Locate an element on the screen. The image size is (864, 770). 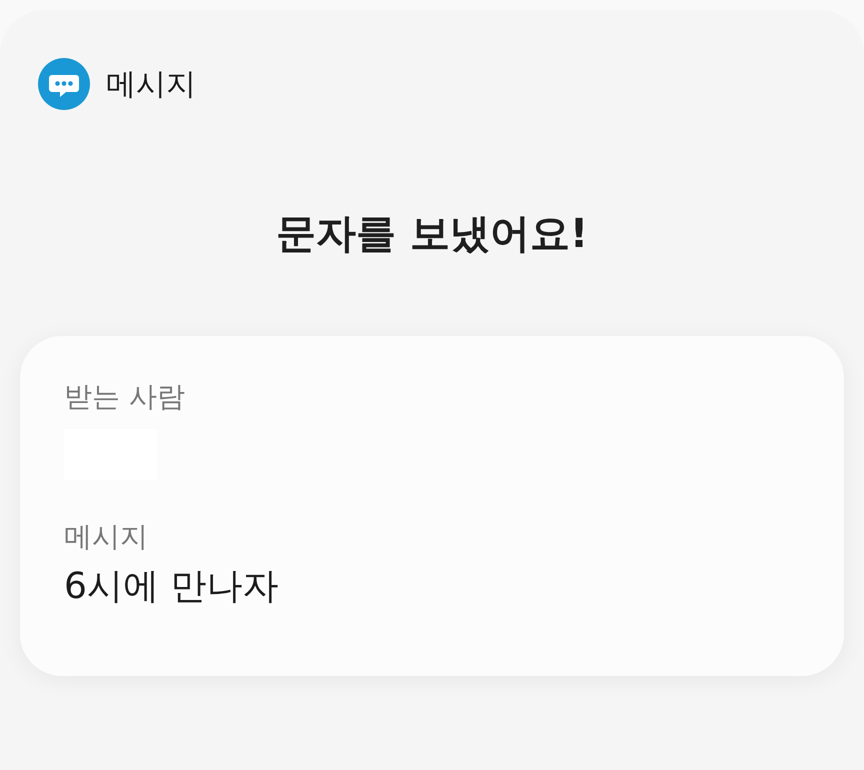
chat-bubble-icon is located at coordinates (64, 84).